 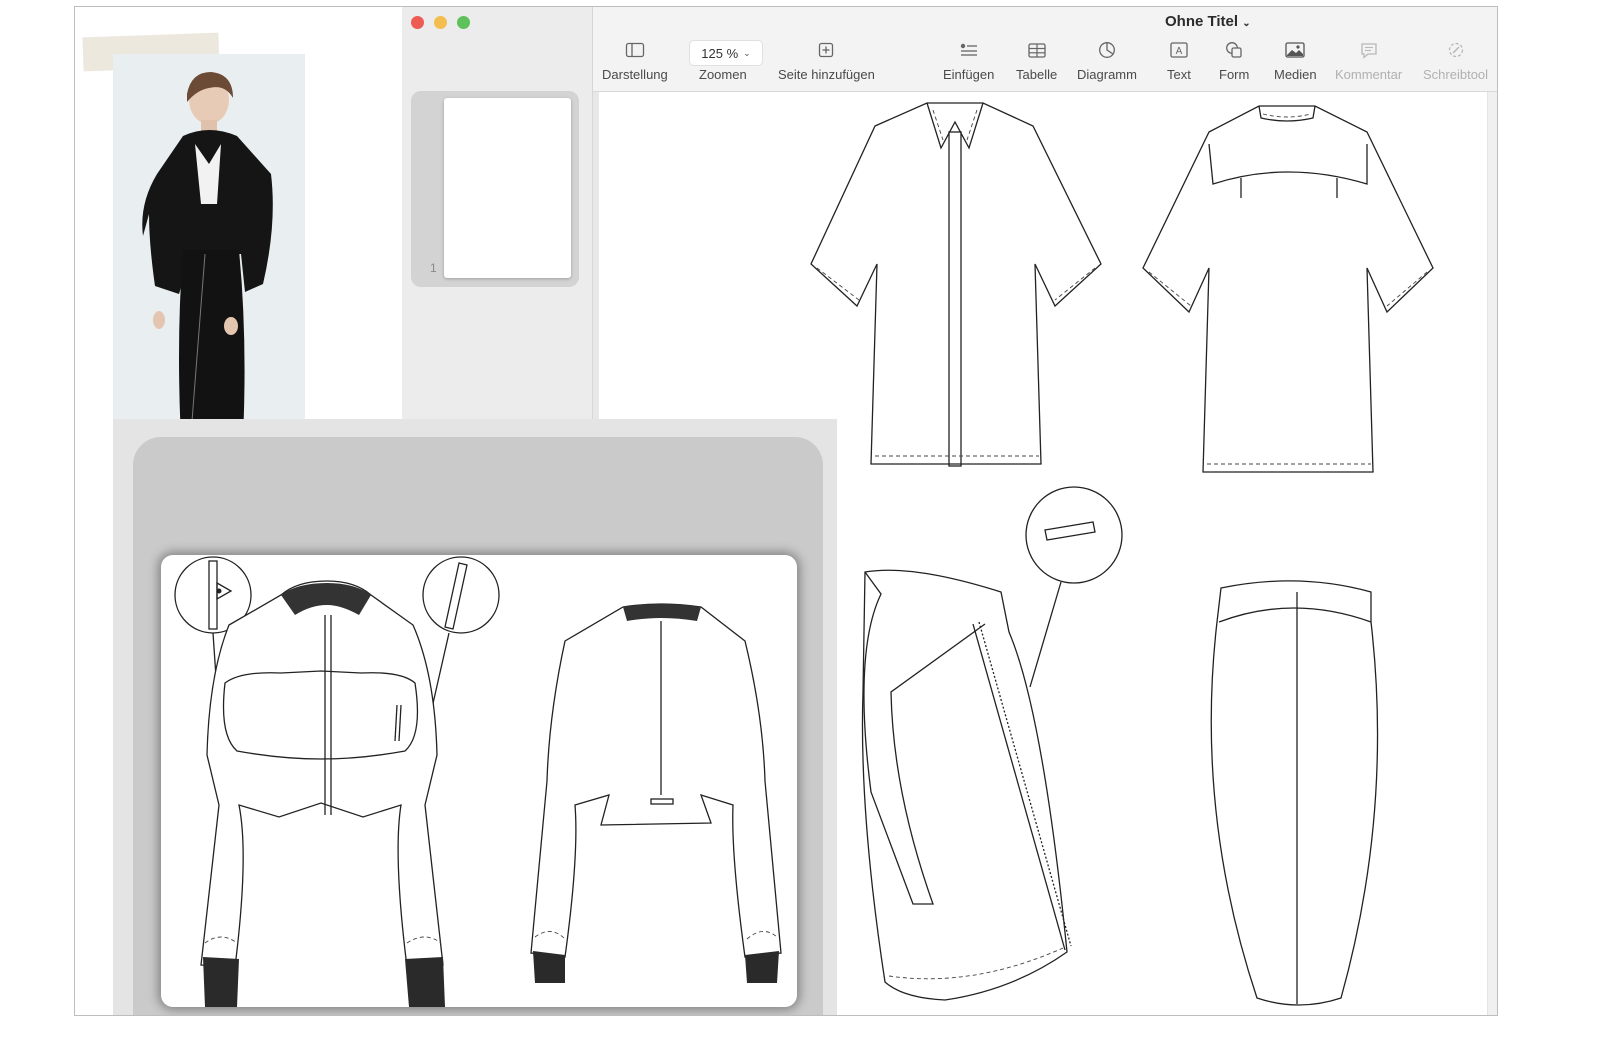 I want to click on comment-button: Kommentar, so click(x=1368, y=60).